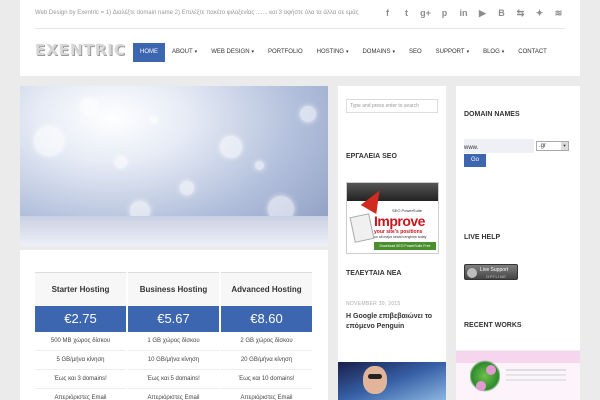  I want to click on banner-top-bar, so click(392, 192).